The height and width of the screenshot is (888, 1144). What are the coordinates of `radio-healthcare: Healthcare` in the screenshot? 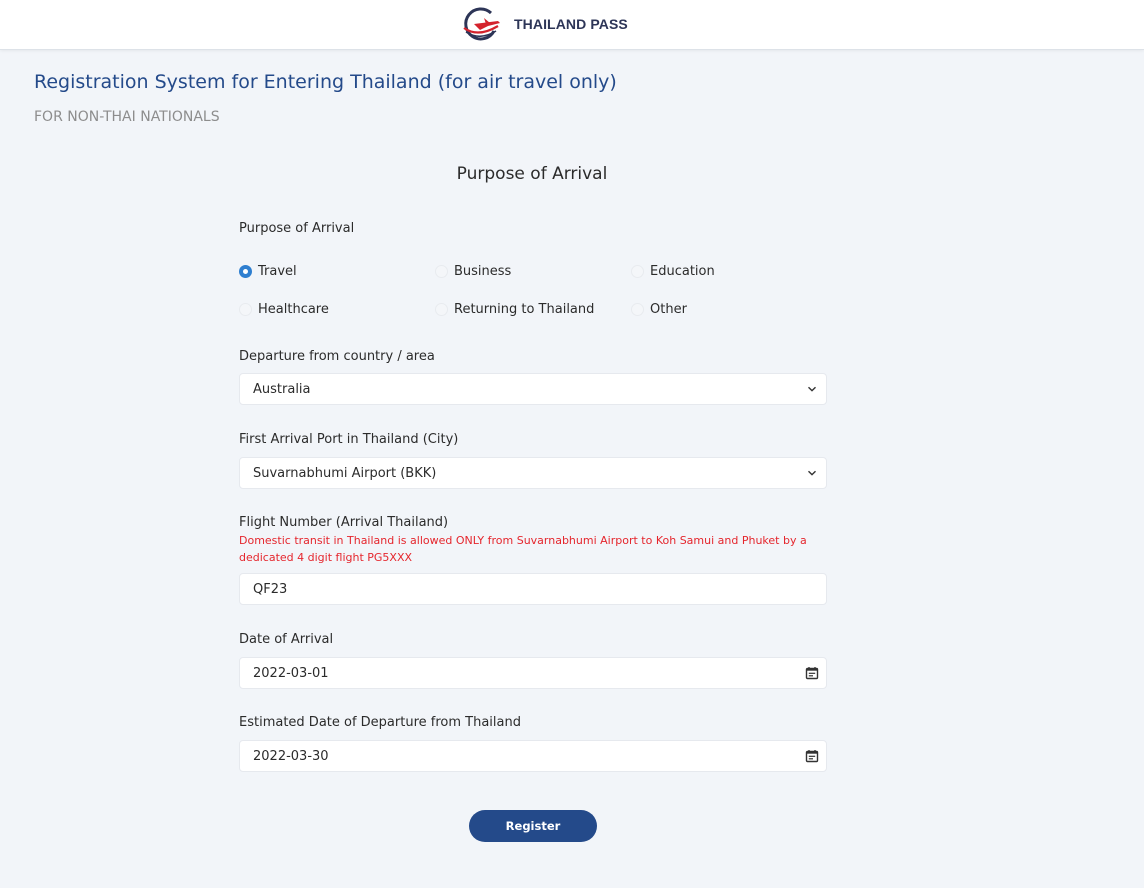 It's located at (284, 309).